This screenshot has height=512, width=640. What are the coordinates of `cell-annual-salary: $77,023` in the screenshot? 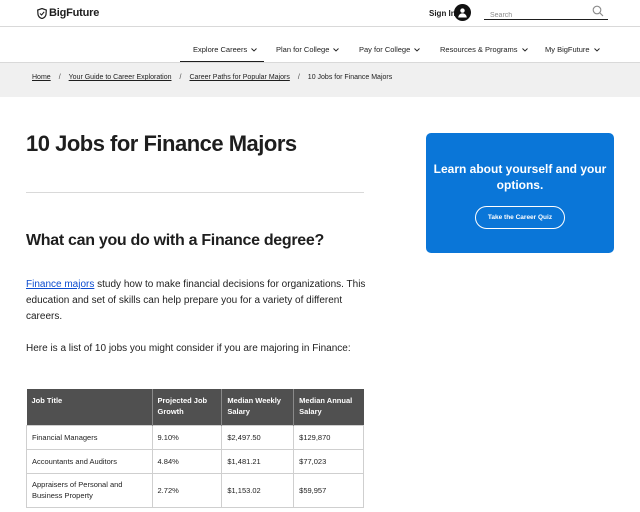 It's located at (328, 461).